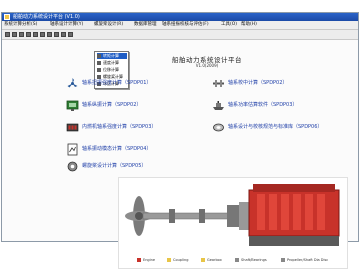  What do you see at coordinates (180, 35) in the screenshot?
I see `toolbar` at bounding box center [180, 35].